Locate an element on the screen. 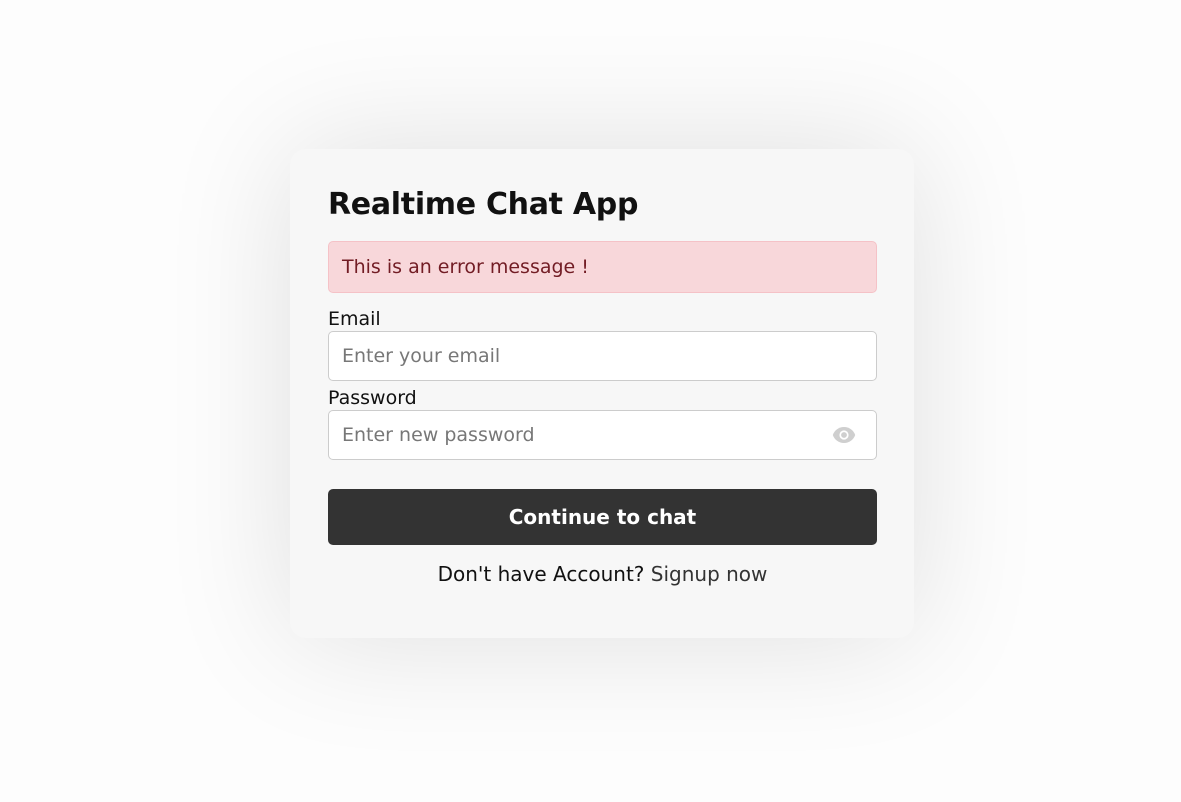 This screenshot has width=1181, height=802. signup-row: Don't have Account? Signup now is located at coordinates (602, 574).